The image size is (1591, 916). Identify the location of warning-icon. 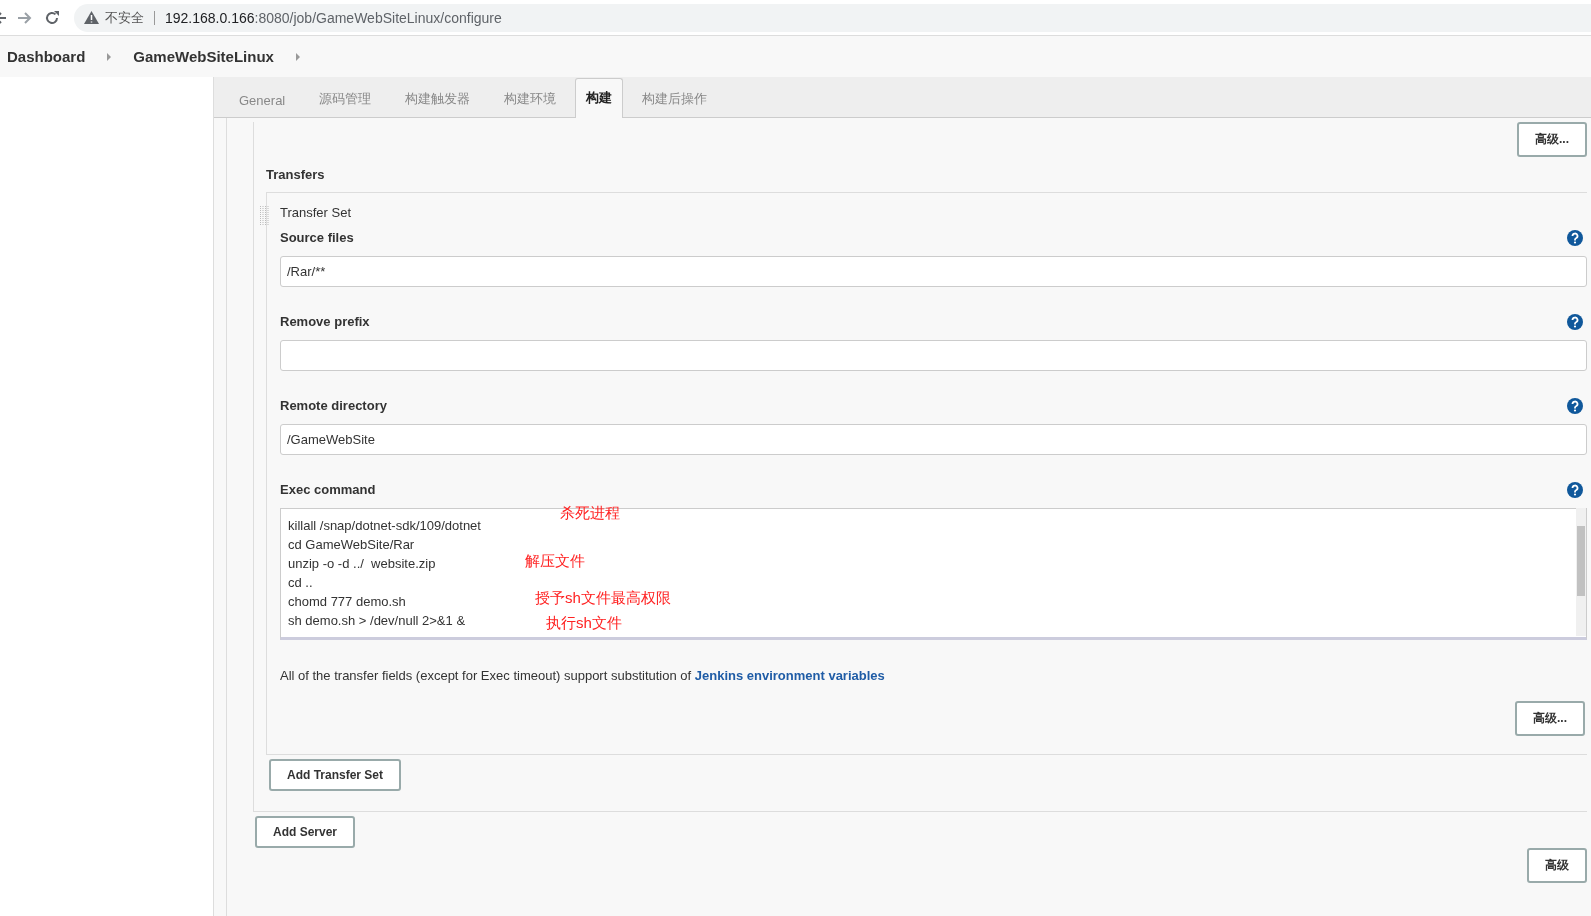
(91, 17).